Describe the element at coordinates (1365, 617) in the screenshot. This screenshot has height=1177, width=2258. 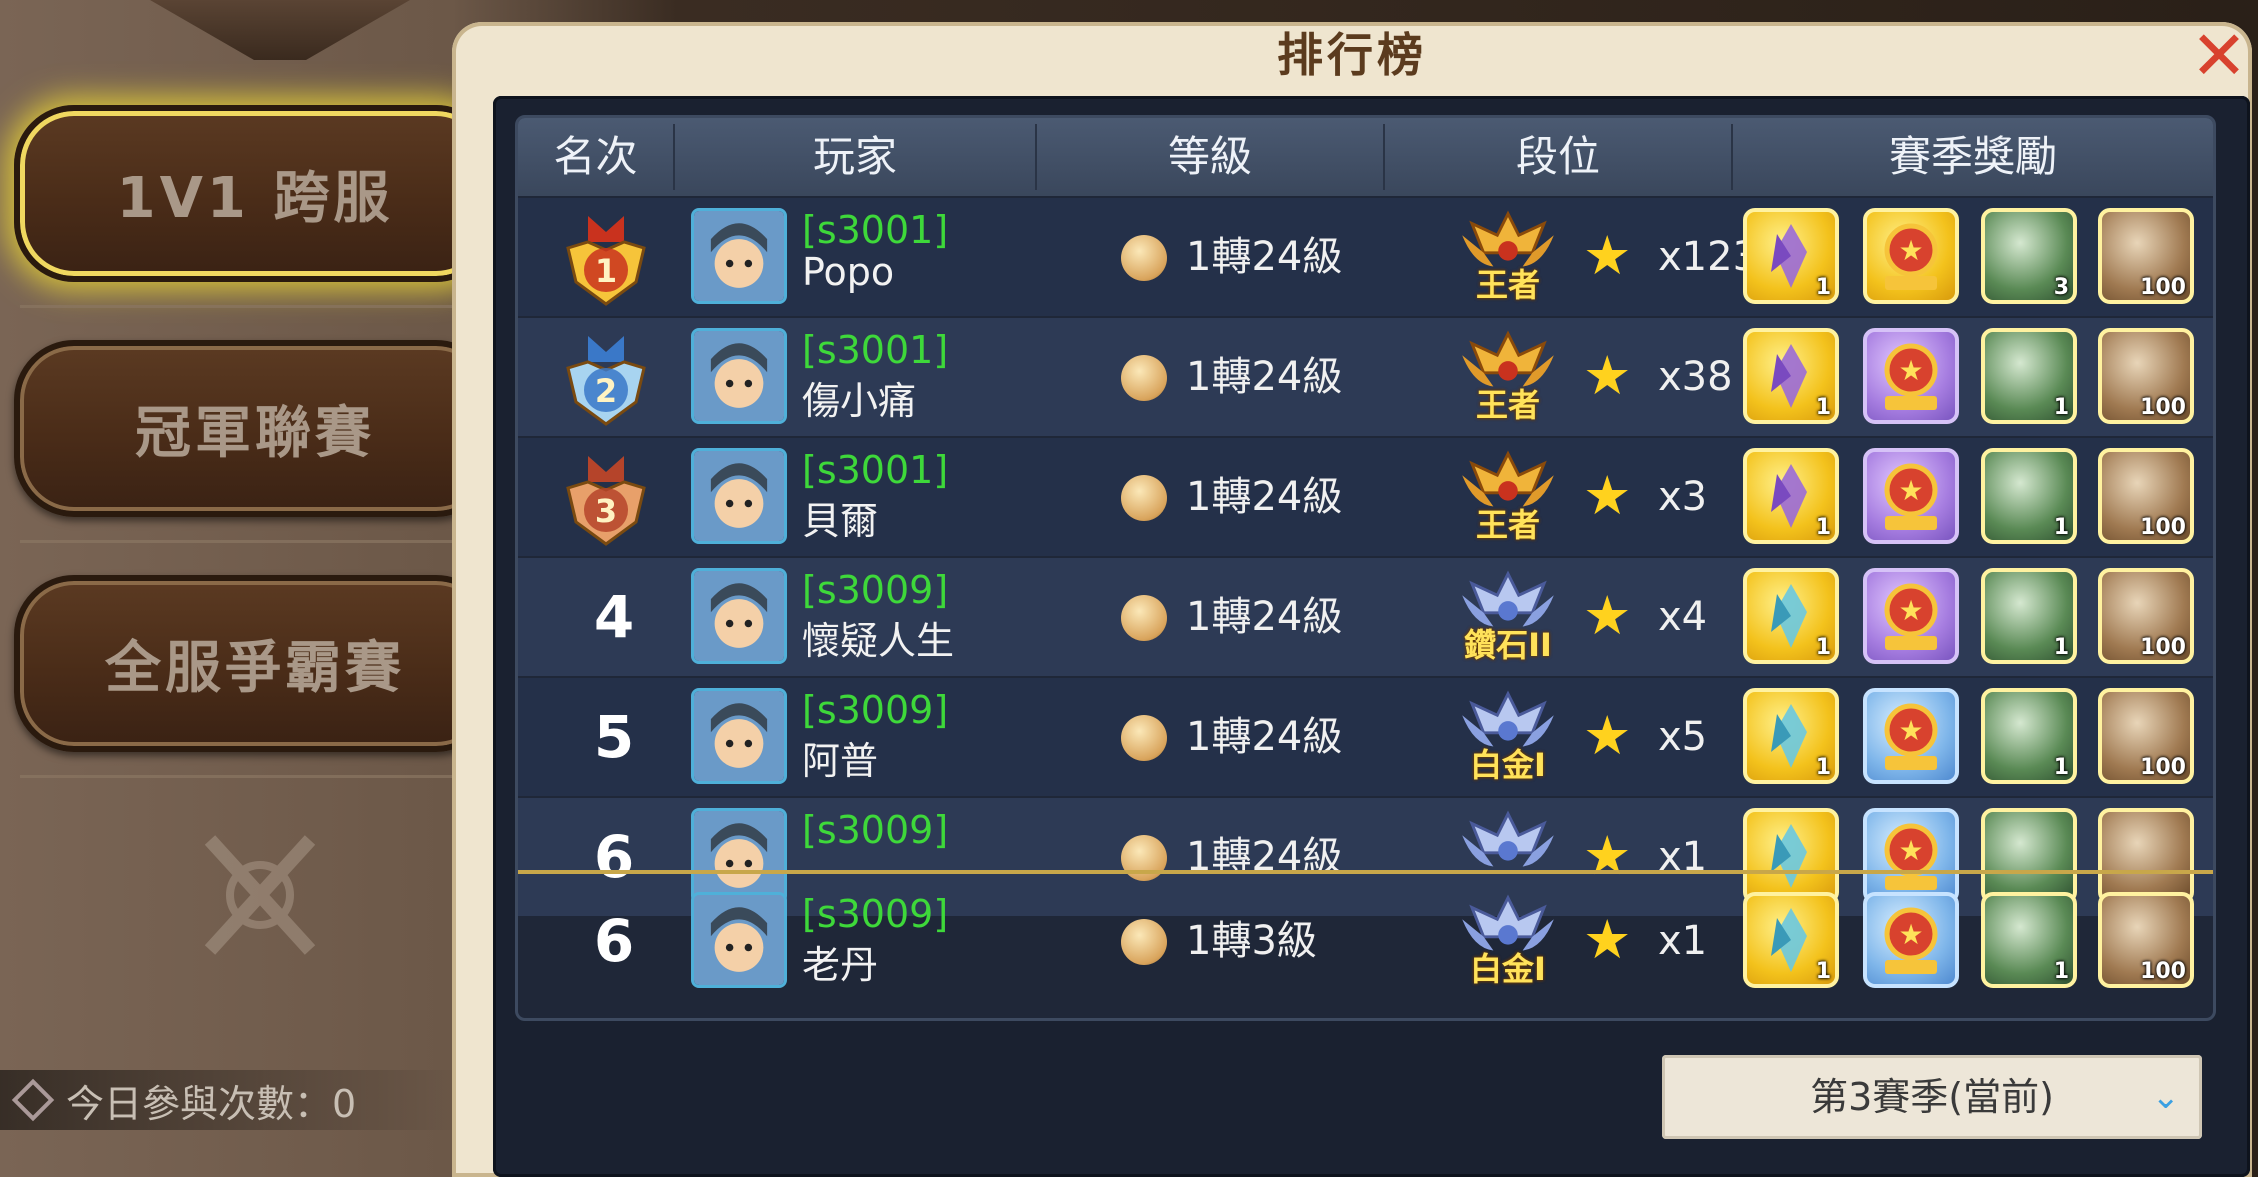
I see `ranking-row: 4 [s3009] 懷疑人生 1轉24級 鑽石II ★ x4 1 ★ 1 100` at that location.